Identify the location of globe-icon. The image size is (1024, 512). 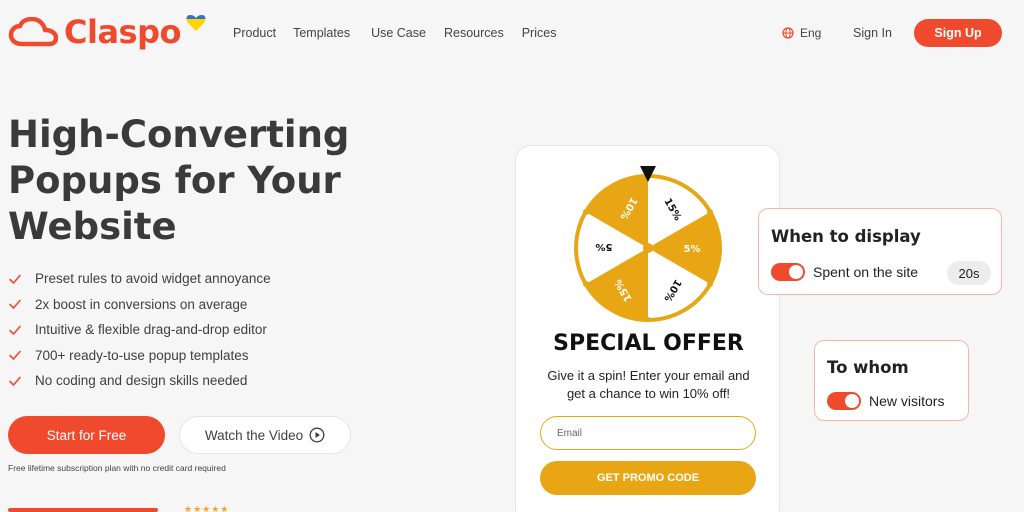
(788, 33).